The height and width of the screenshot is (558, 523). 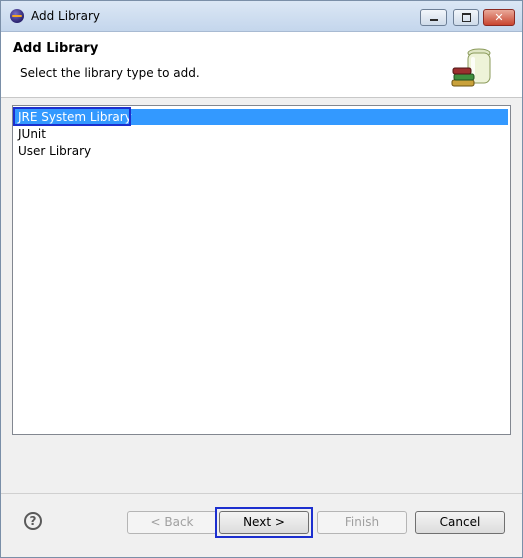 I want to click on eclipse-icon, so click(x=17, y=16).